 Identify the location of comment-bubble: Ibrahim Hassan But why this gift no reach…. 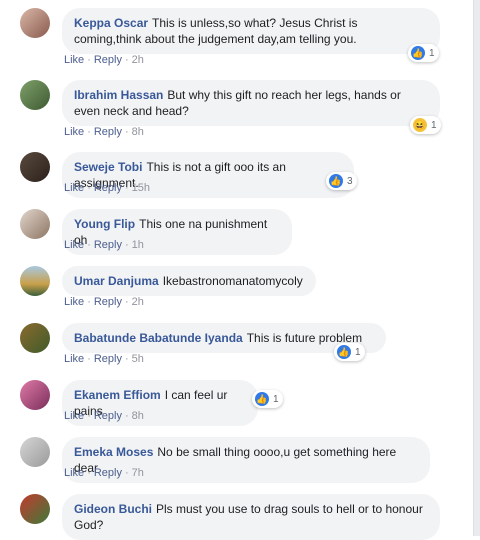
(251, 103).